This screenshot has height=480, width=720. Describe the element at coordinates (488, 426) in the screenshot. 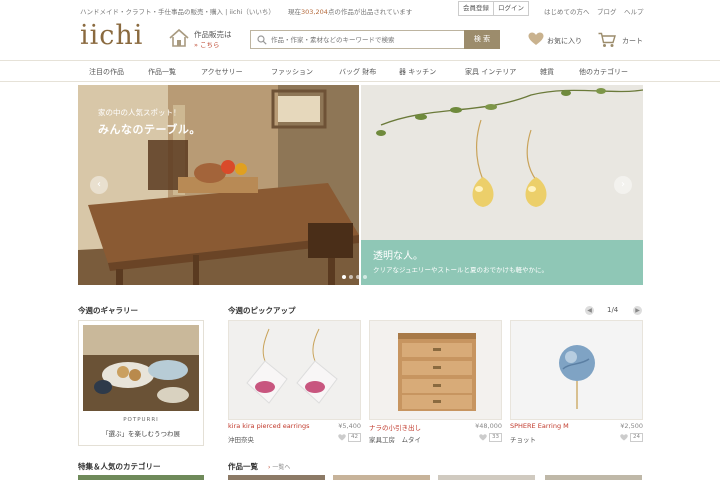

I see `product-price: ¥48,000` at that location.